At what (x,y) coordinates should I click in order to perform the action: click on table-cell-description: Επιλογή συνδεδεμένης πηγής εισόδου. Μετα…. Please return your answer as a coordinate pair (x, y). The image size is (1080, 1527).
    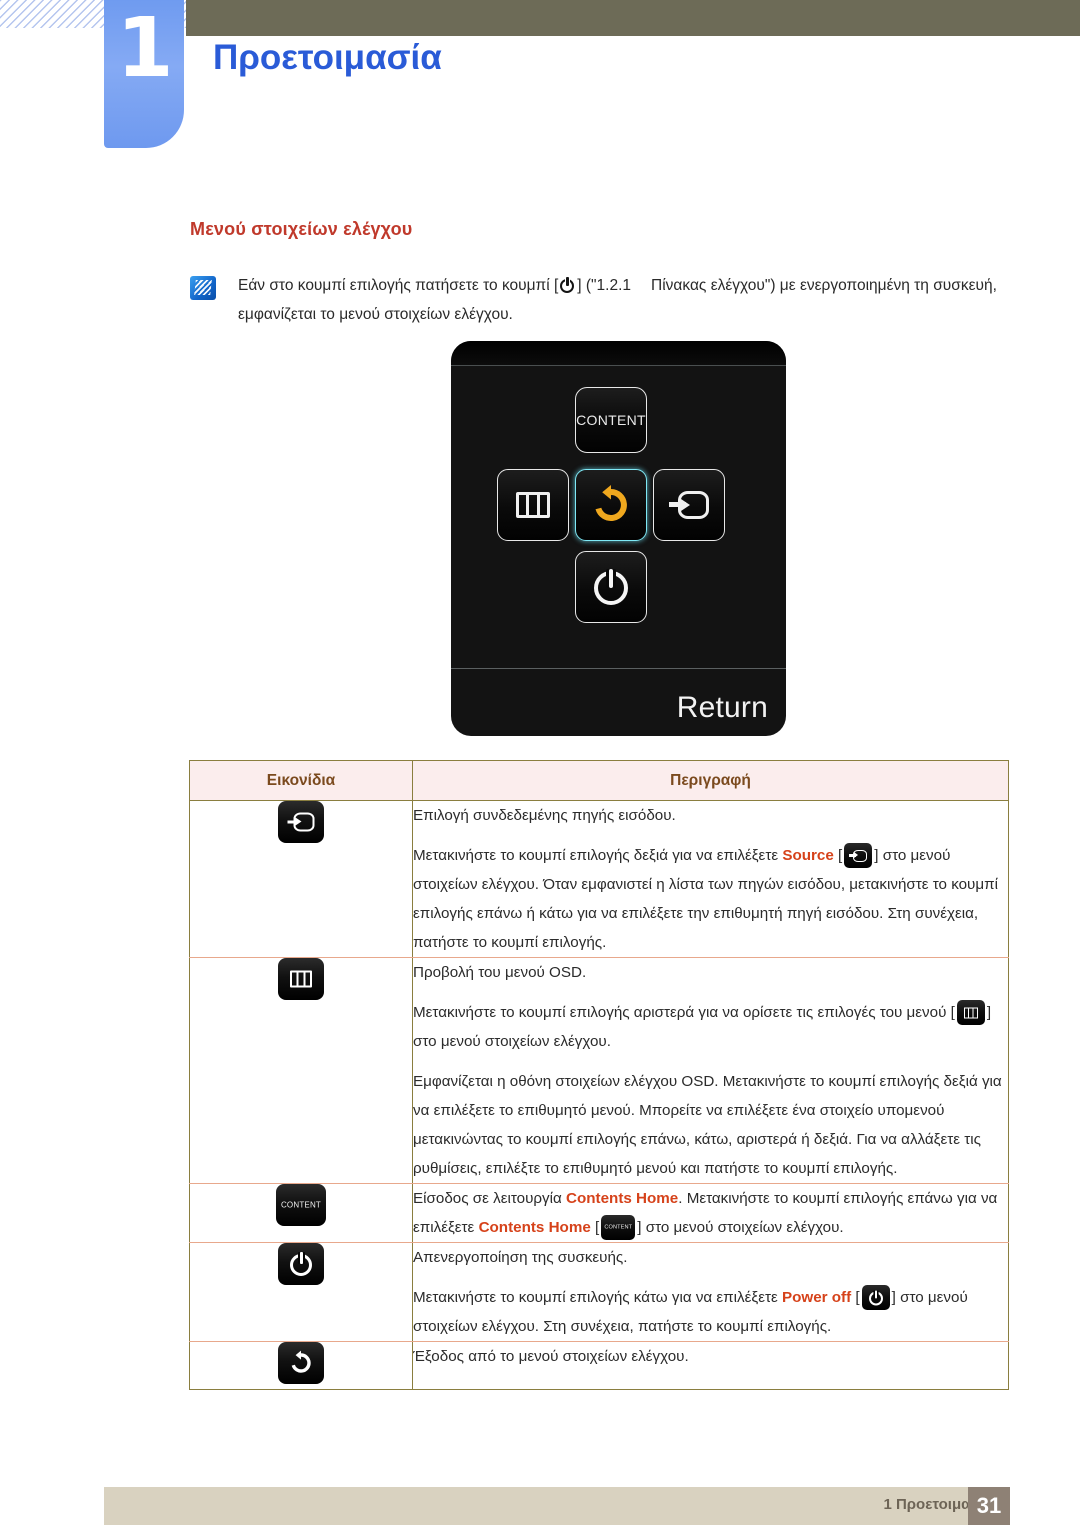
    Looking at the image, I should click on (710, 879).